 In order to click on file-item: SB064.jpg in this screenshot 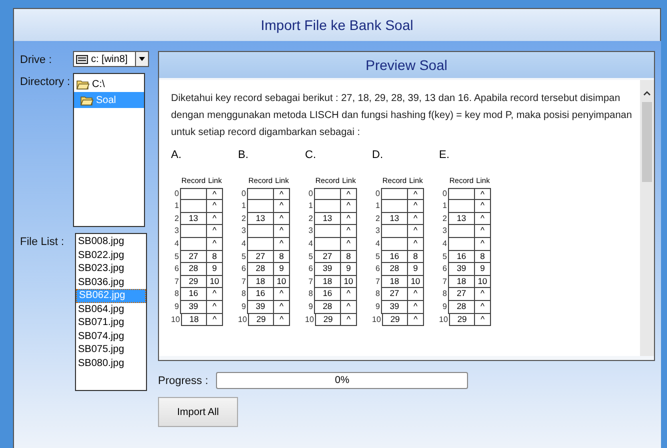, I will do `click(111, 309)`.